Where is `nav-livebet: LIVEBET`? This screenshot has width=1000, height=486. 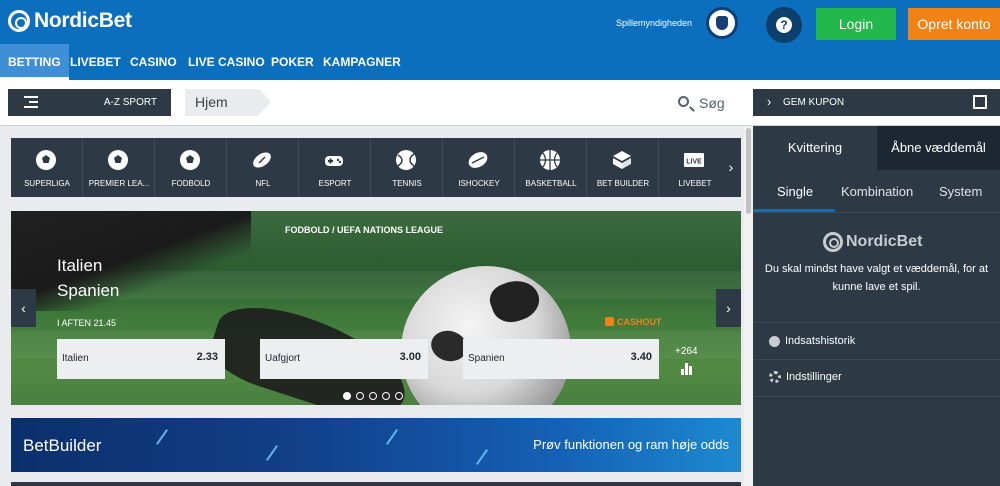 nav-livebet: LIVEBET is located at coordinates (95, 62).